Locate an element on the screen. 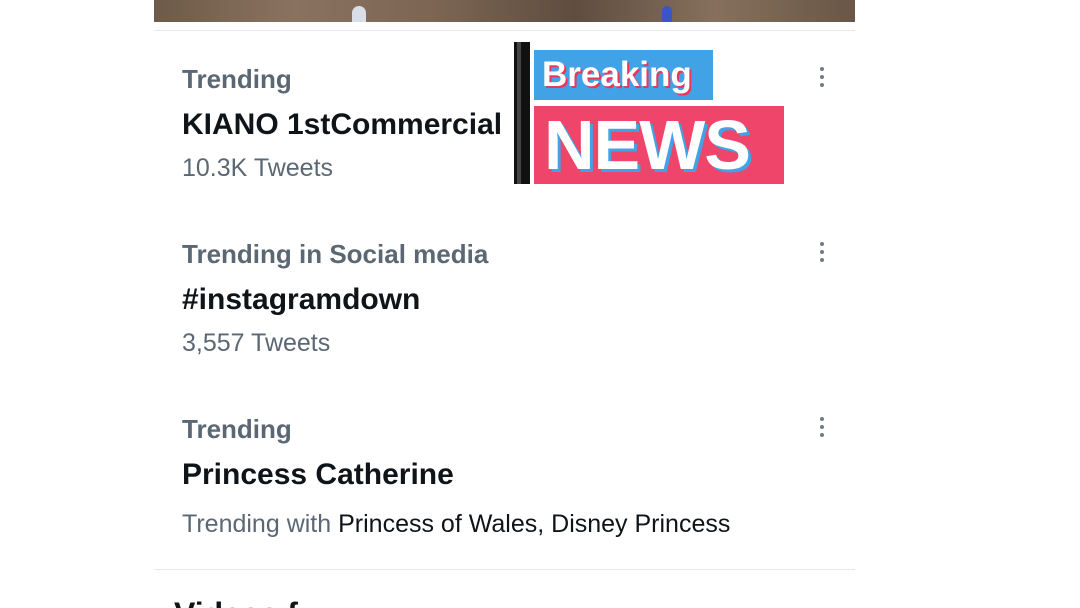 This screenshot has width=1080, height=608. breaking-label: Breaking is located at coordinates (623, 75).